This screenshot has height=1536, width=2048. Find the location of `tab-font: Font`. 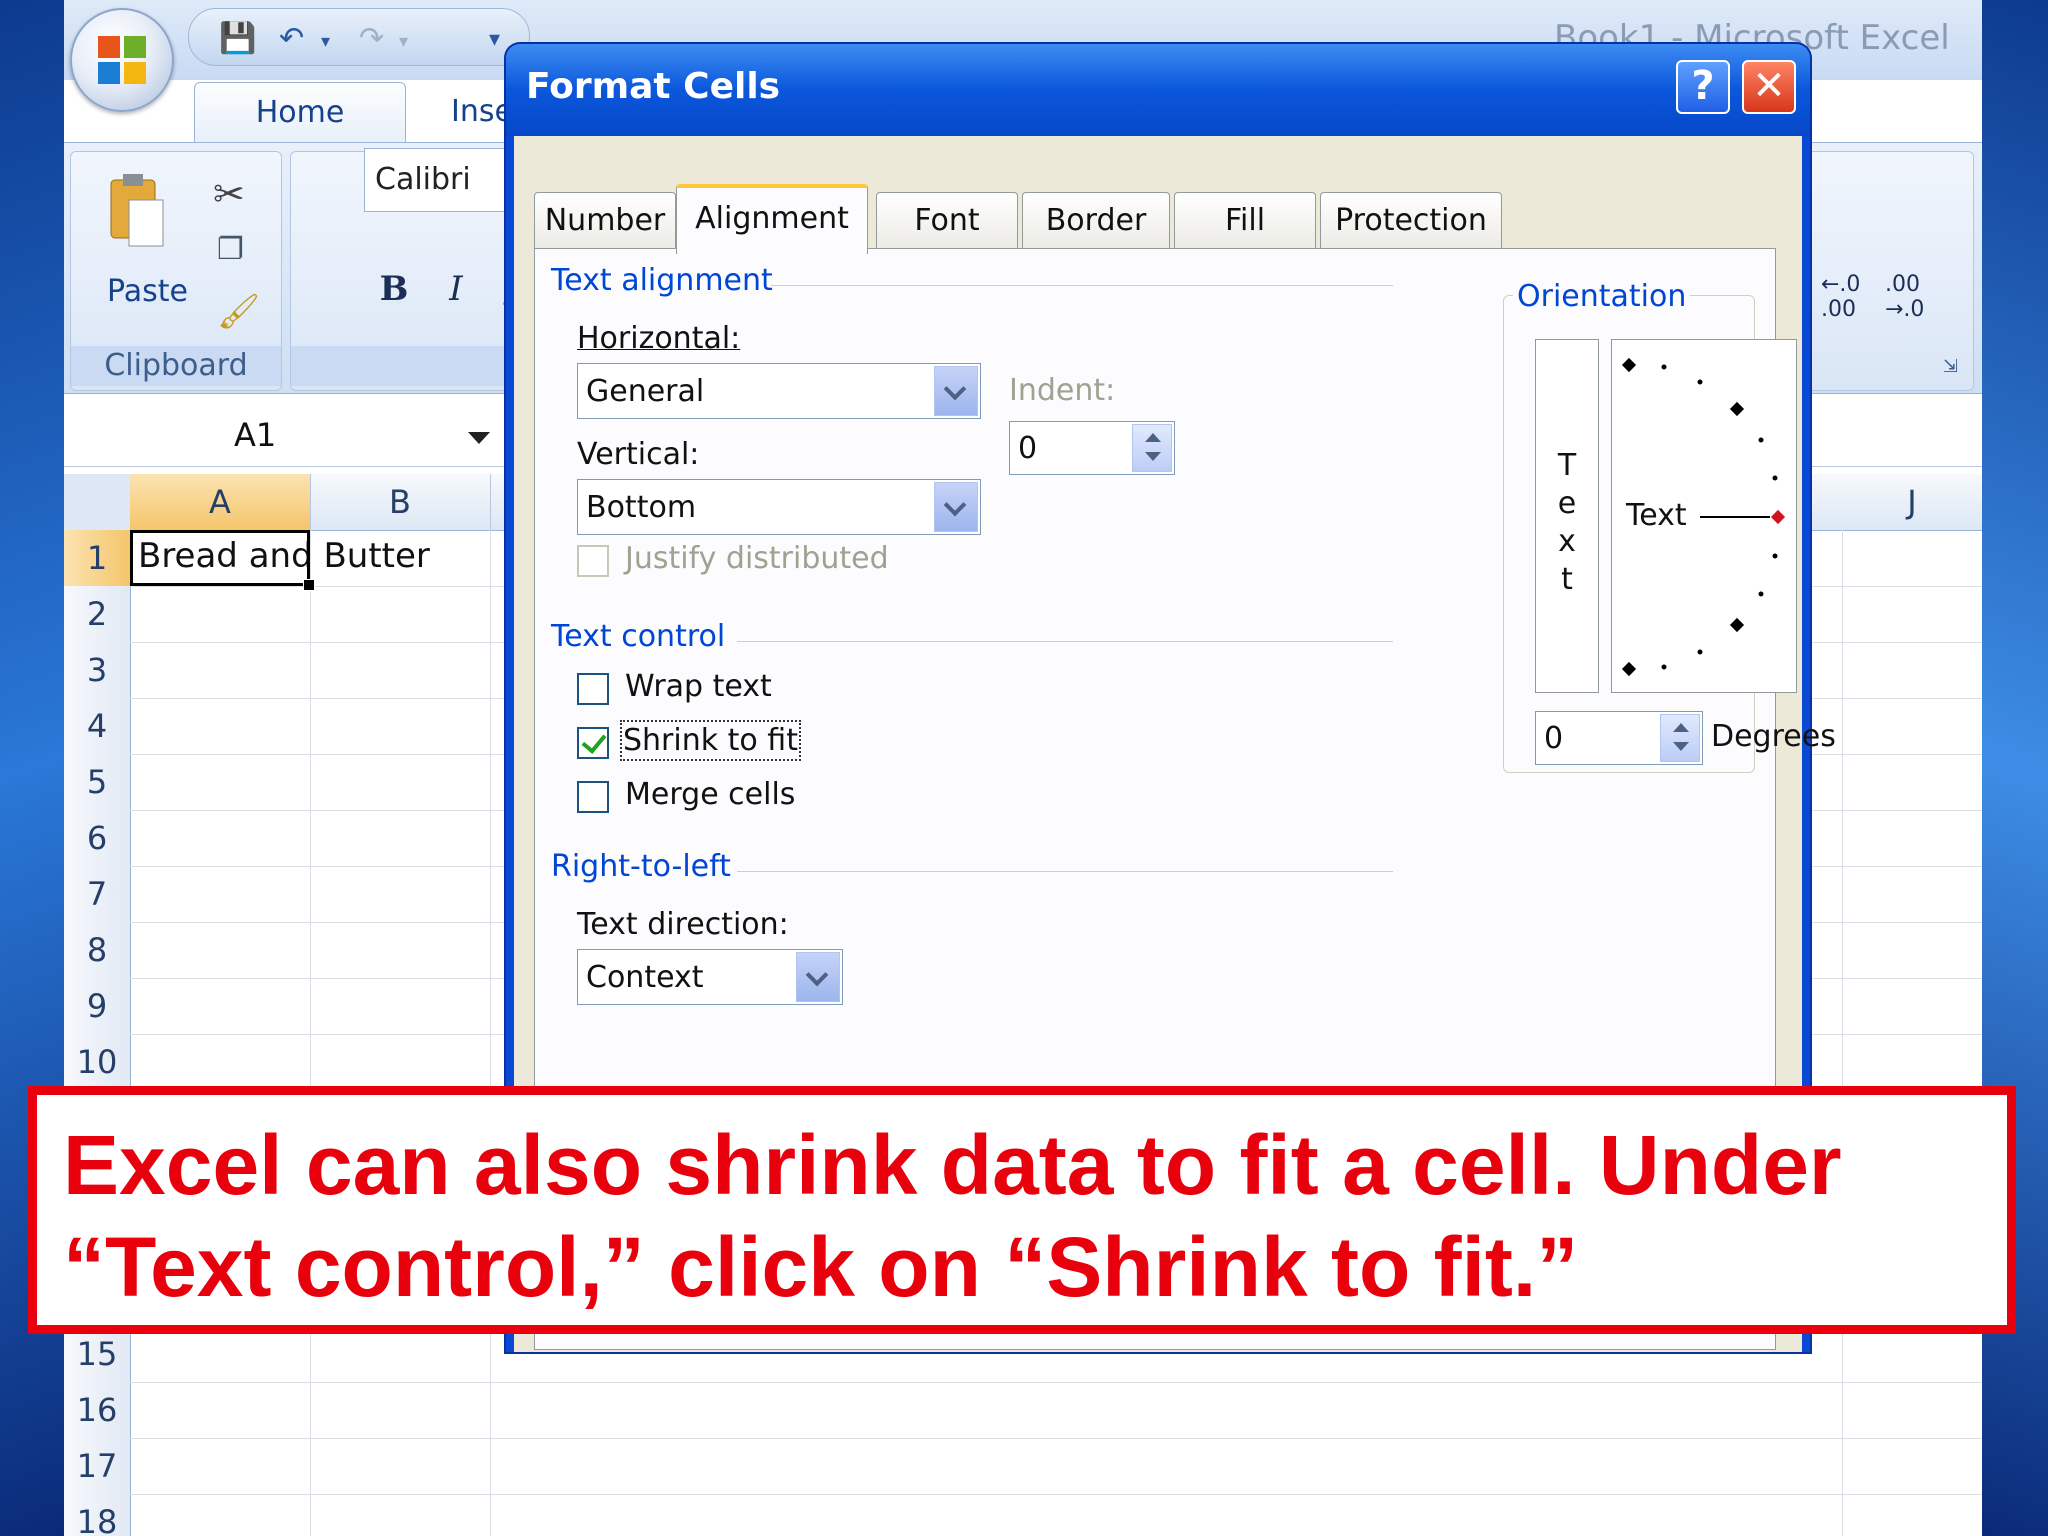

tab-font: Font is located at coordinates (947, 220).